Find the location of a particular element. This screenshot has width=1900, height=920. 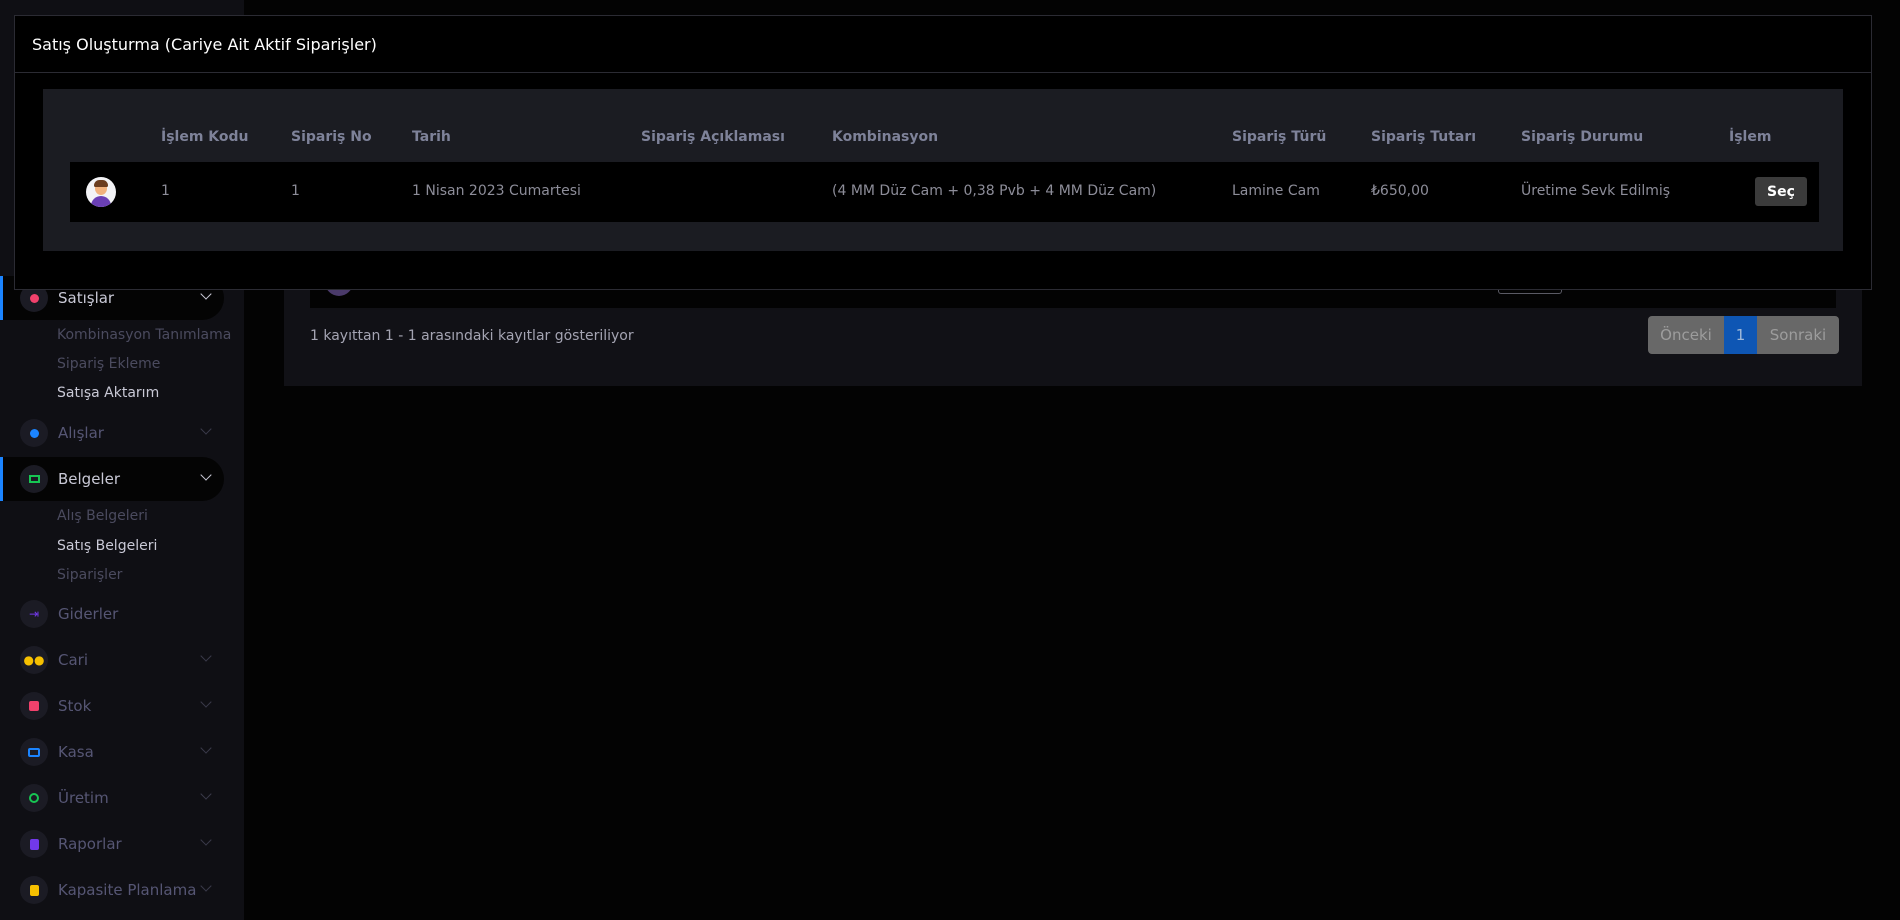

sidebar-item-stok: Stok is located at coordinates (112, 706).